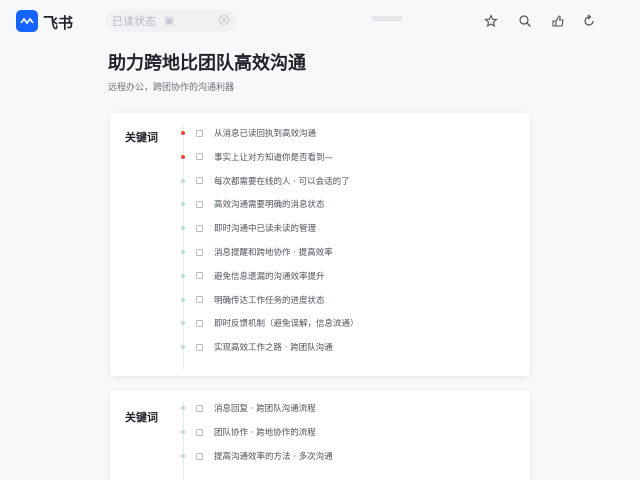 The width and height of the screenshot is (640, 480). What do you see at coordinates (265, 134) in the screenshot?
I see `list-item-text: 从消息已读回执到高效沟通` at bounding box center [265, 134].